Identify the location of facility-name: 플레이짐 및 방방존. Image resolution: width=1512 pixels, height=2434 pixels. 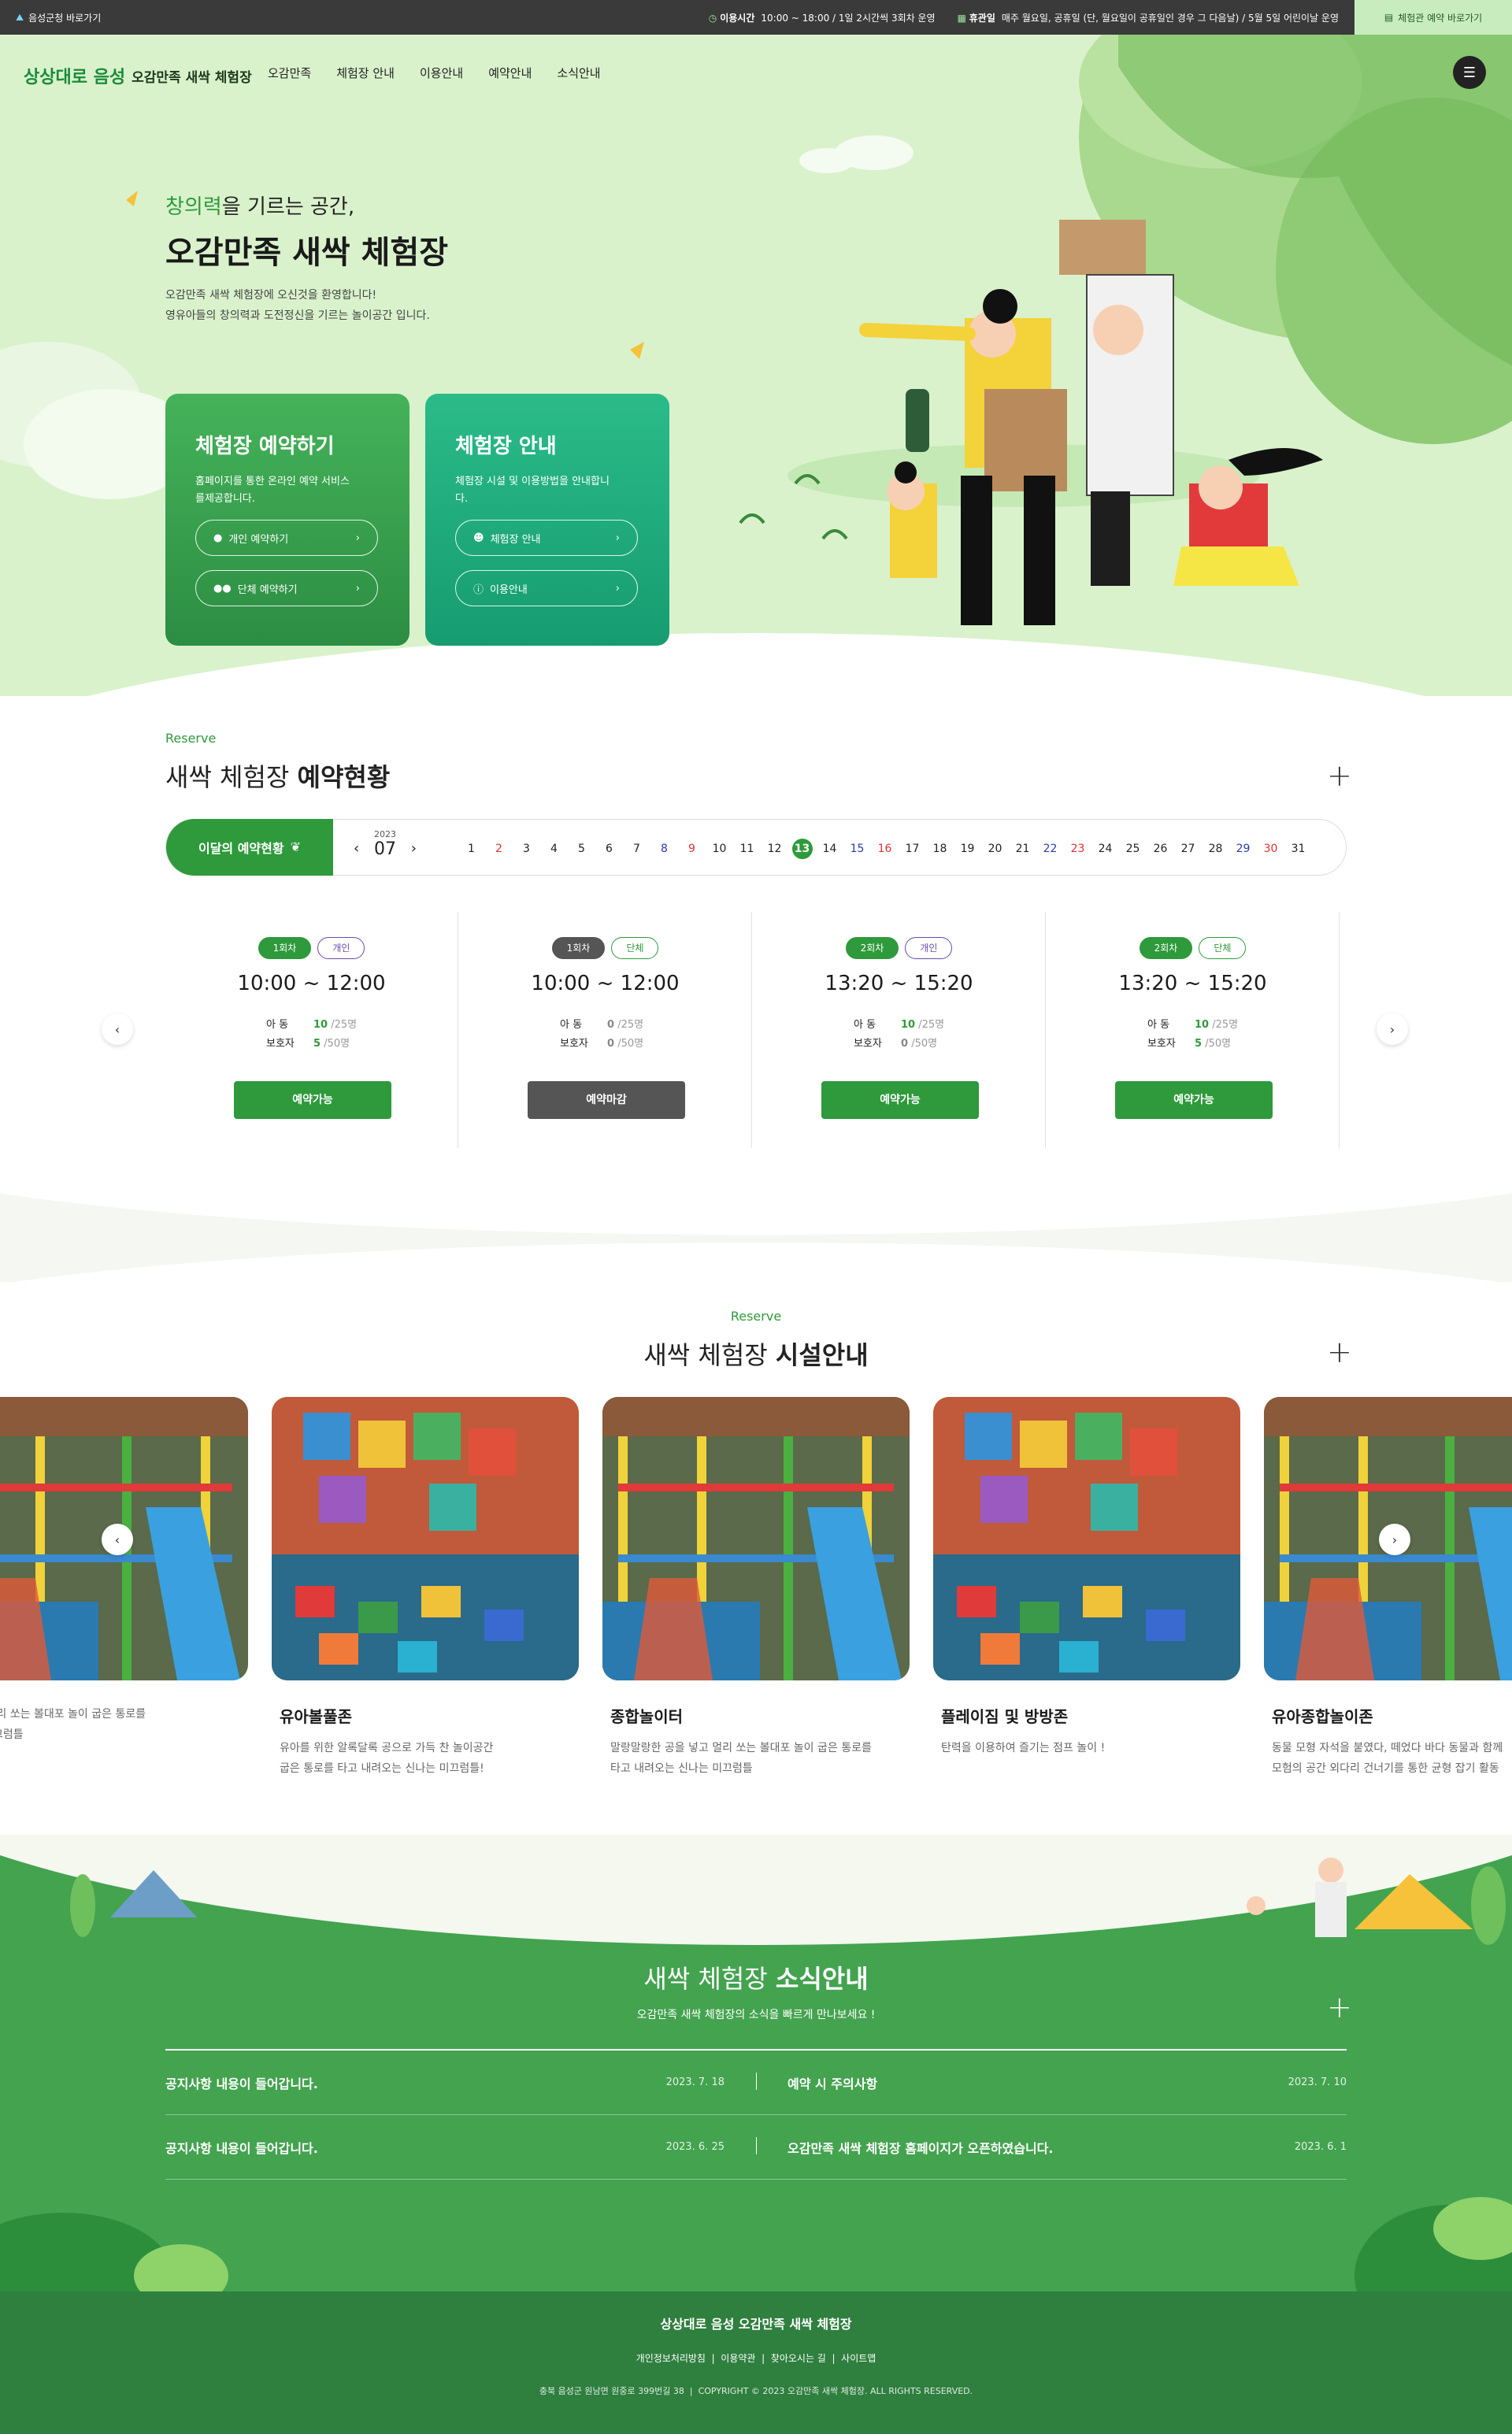
(1005, 1716).